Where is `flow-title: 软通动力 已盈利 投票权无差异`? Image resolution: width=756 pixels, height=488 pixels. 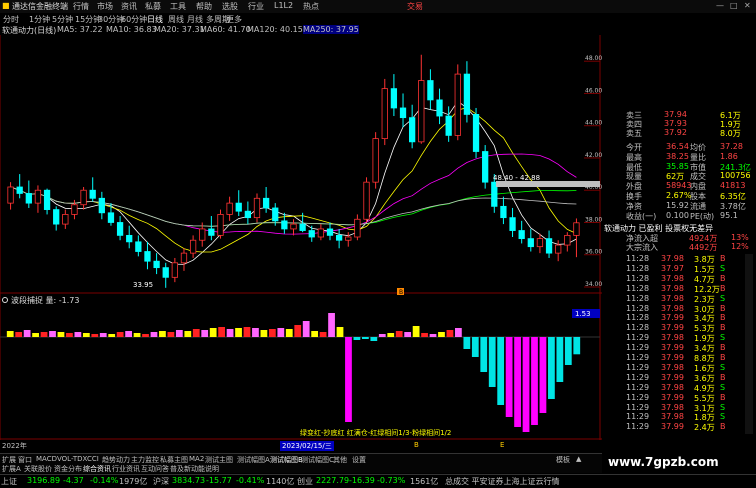
flow-title: 软通动力 已盈利 投票权无差异 is located at coordinates (659, 228).